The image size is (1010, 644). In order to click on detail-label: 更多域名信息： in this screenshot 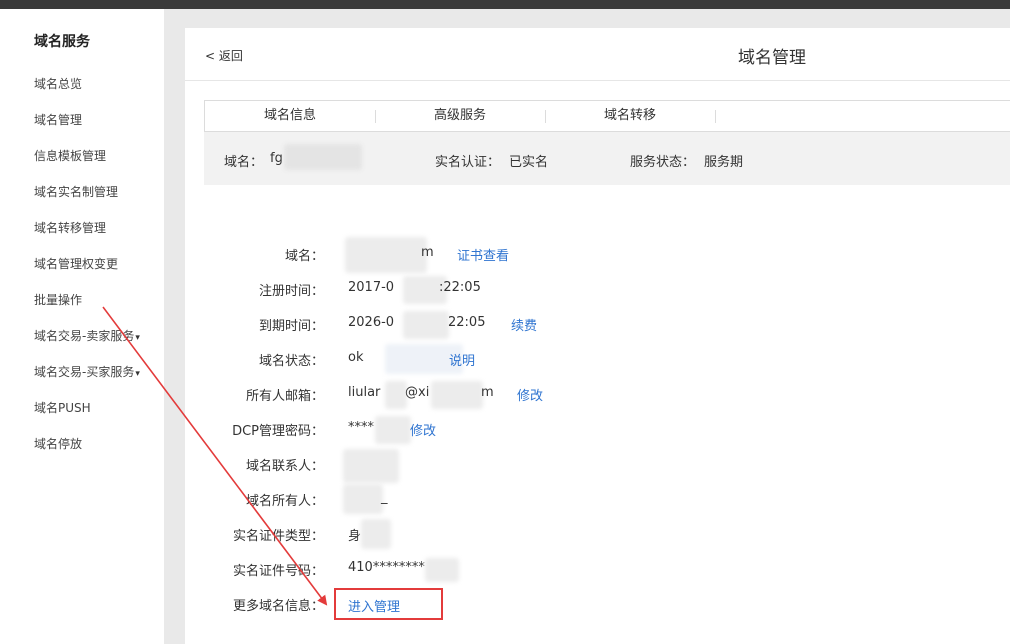, I will do `click(278, 606)`.